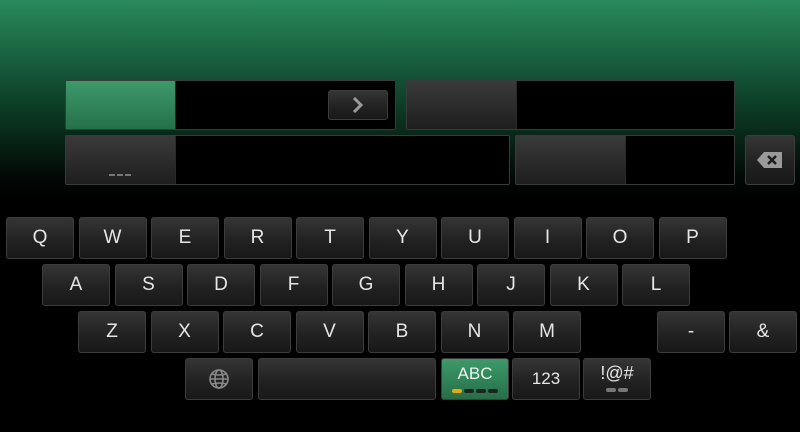 This screenshot has width=800, height=432. Describe the element at coordinates (474, 332) in the screenshot. I see `key-n: N` at that location.